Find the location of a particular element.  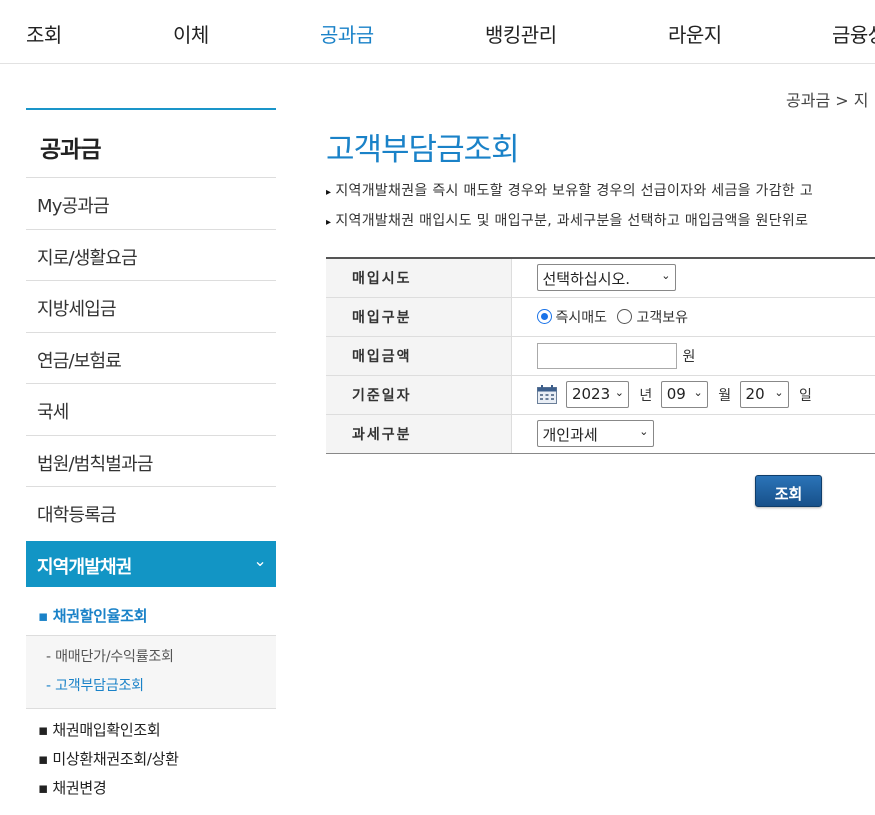

form-row-date: 기준일자 2023 ⌄ 년 09 ⌄ 월 20 ⌄ 일 is located at coordinates (600, 395).